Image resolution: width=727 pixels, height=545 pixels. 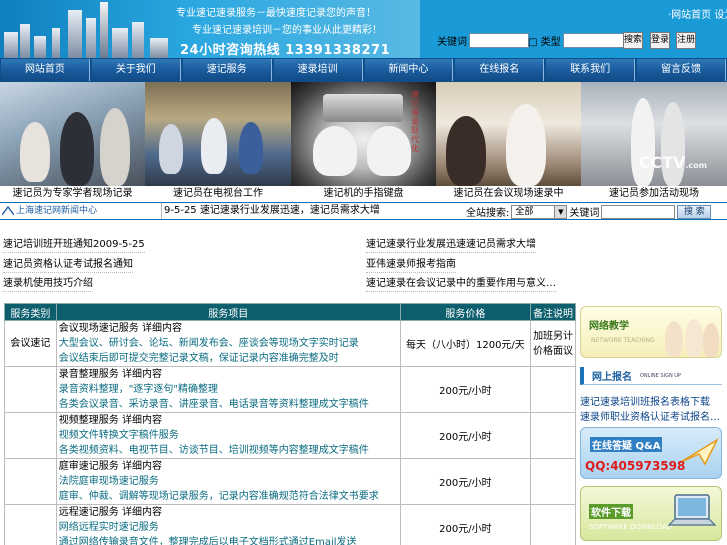 What do you see at coordinates (681, 70) in the screenshot?
I see `nav-item-feedback: 留言反馈` at bounding box center [681, 70].